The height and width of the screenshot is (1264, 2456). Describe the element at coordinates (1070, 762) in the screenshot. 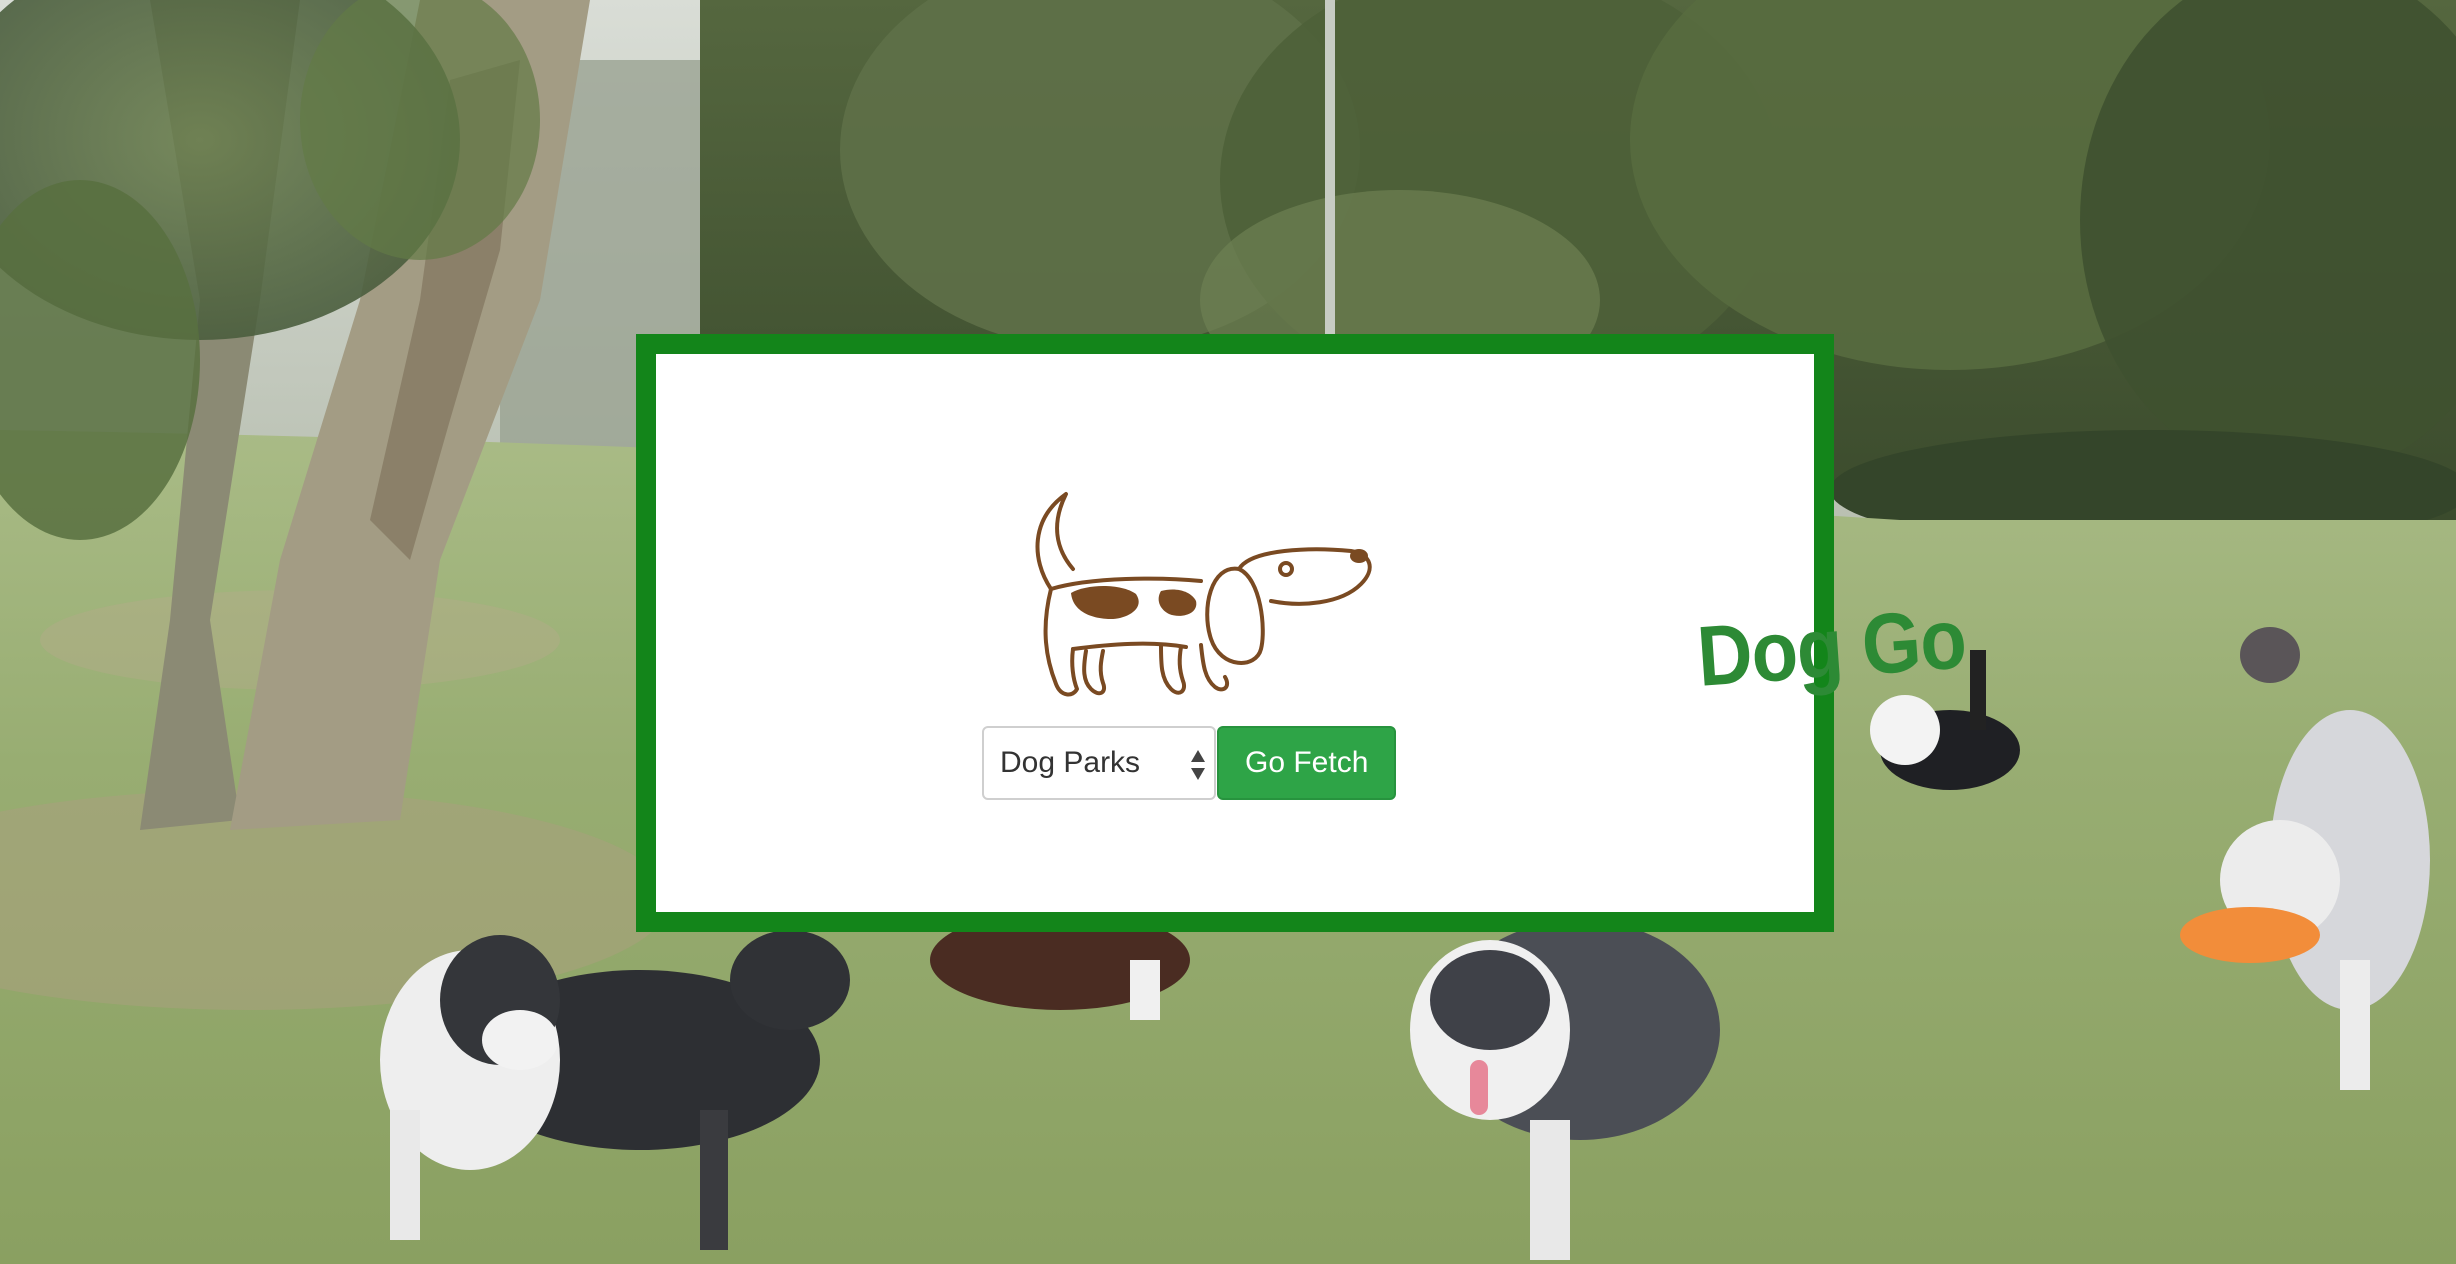

I see `category-select-value: Dog Parks` at that location.